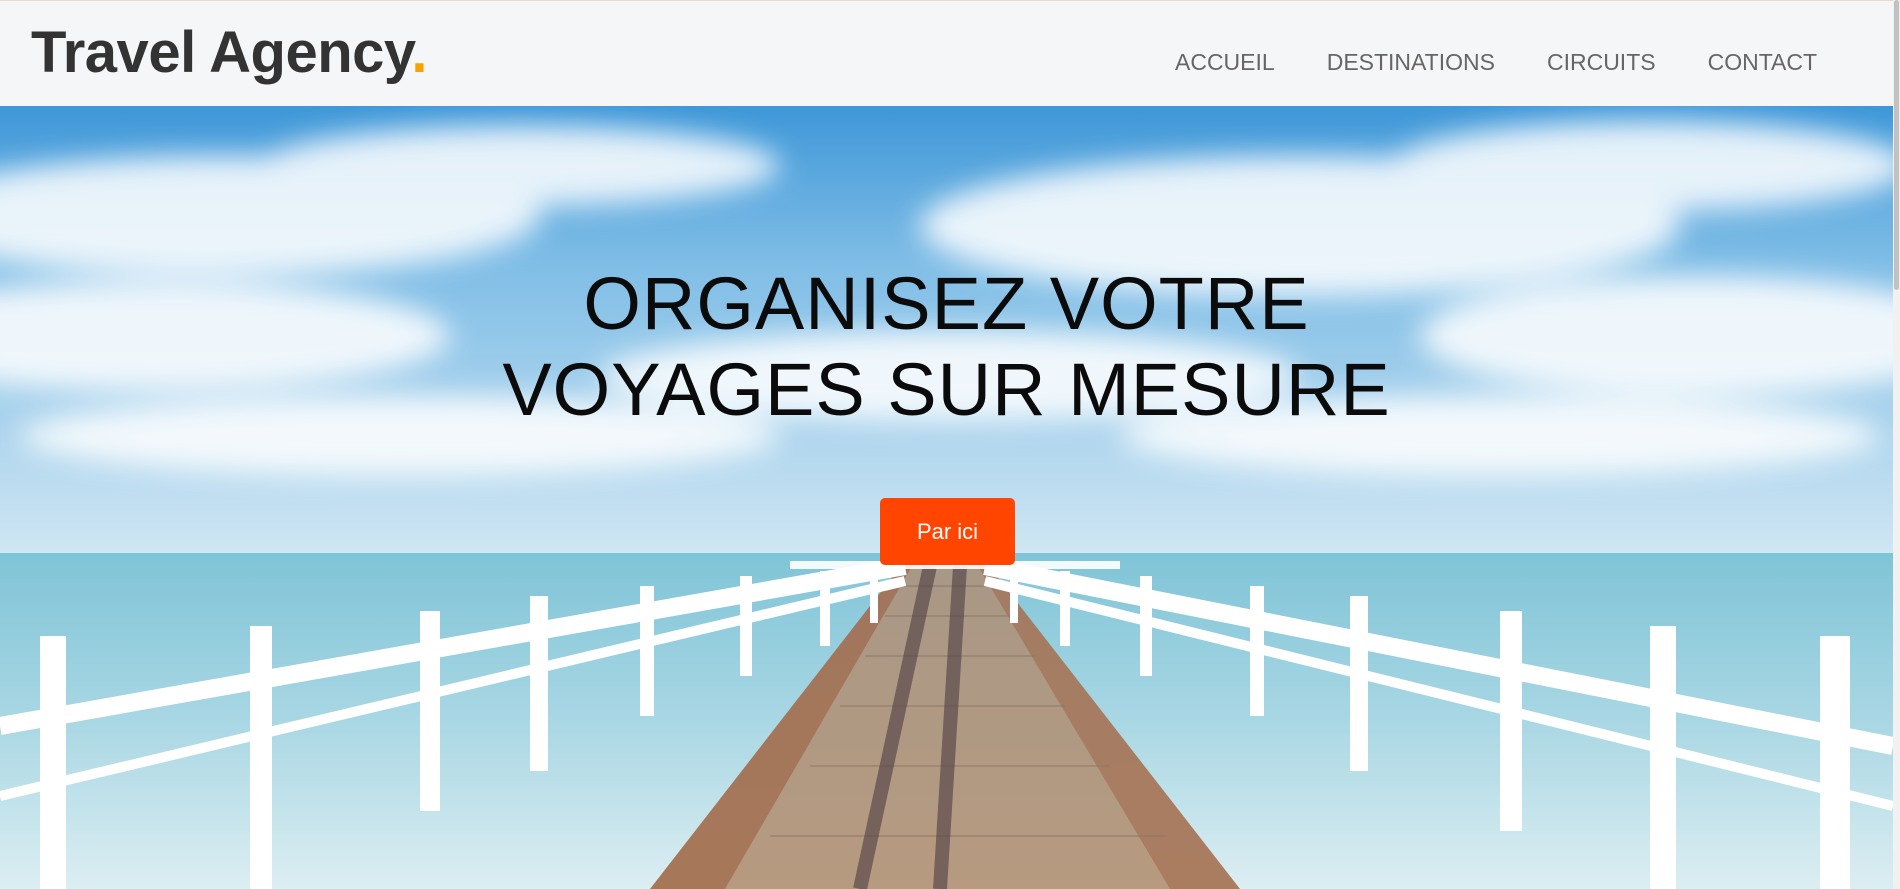 The width and height of the screenshot is (1900, 889). Describe the element at coordinates (1762, 62) in the screenshot. I see `nav-link-contact: CONTACT` at that location.